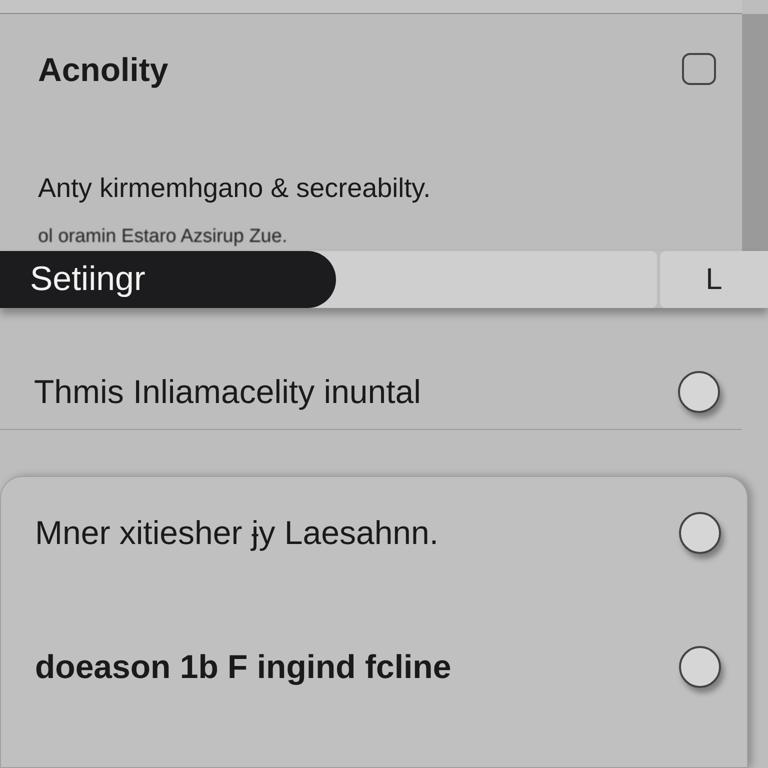  What do you see at coordinates (227, 392) in the screenshot?
I see `row-label: Thmis Inliamacelity inuntal` at bounding box center [227, 392].